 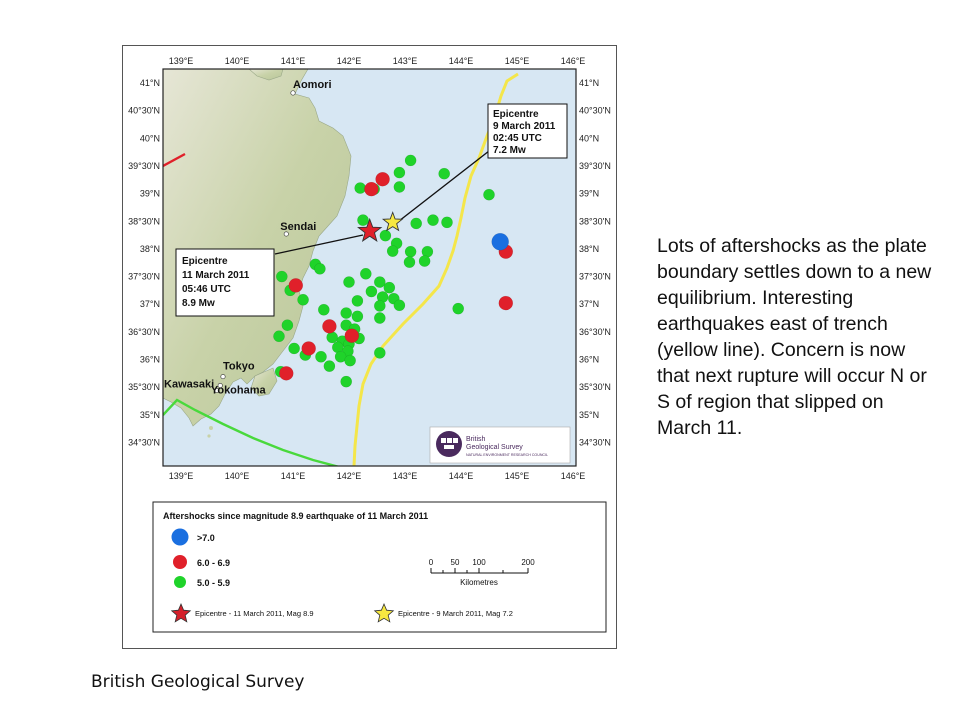 What do you see at coordinates (449, 444) in the screenshot?
I see `logo-emblem` at bounding box center [449, 444].